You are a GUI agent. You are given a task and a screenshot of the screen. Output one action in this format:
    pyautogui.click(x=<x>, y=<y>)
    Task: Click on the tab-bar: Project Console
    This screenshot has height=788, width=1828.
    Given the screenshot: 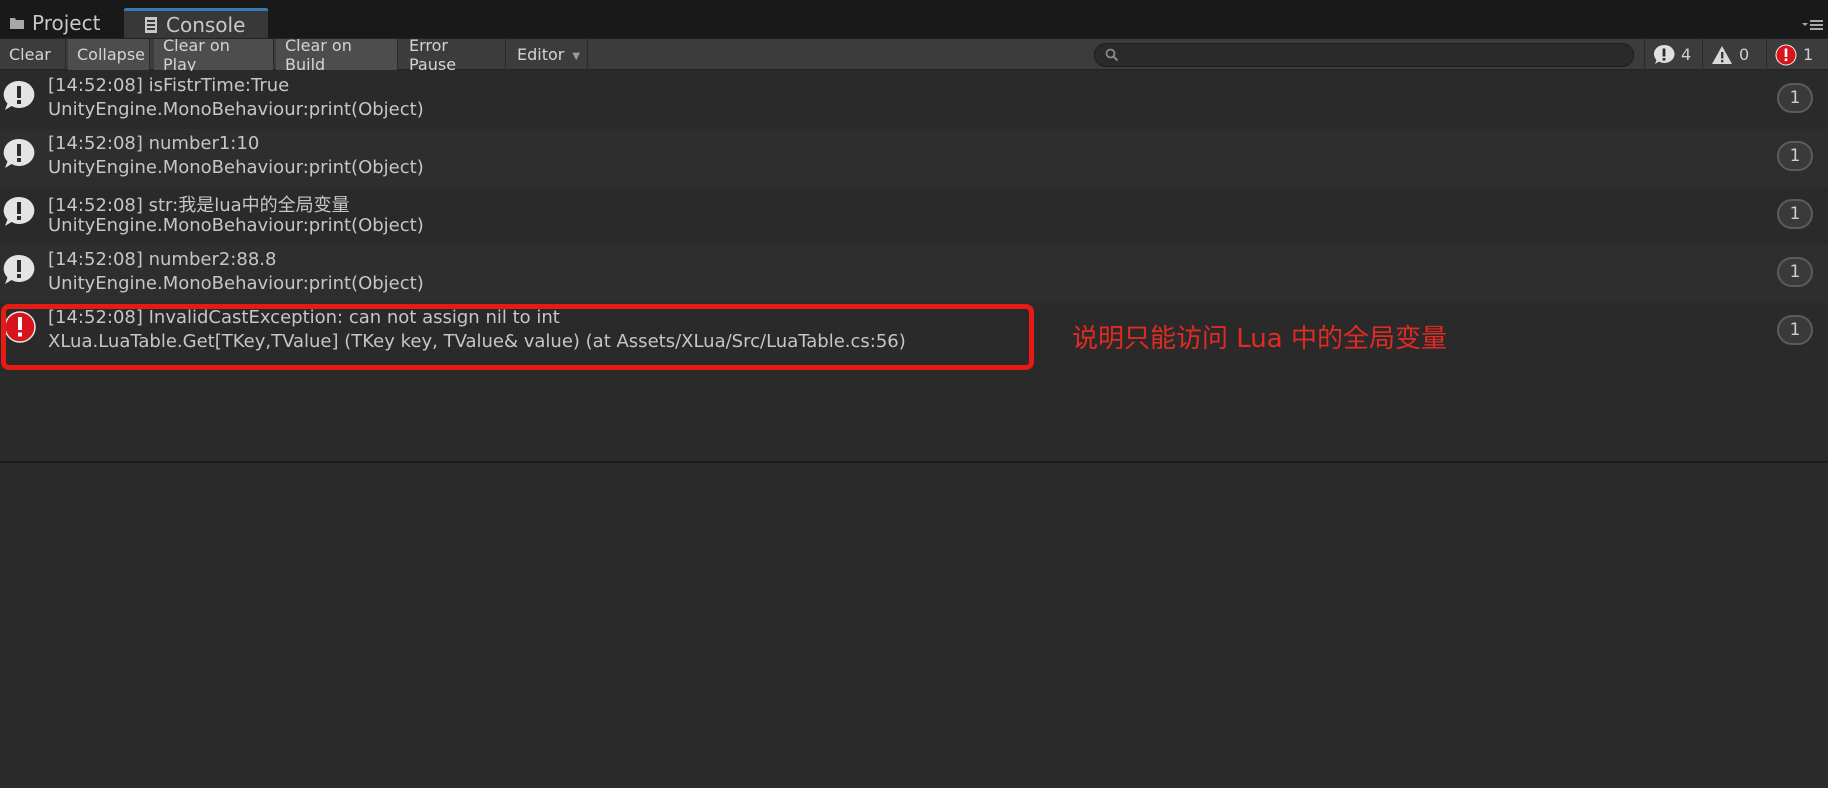 What is the action you would take?
    pyautogui.click(x=914, y=19)
    